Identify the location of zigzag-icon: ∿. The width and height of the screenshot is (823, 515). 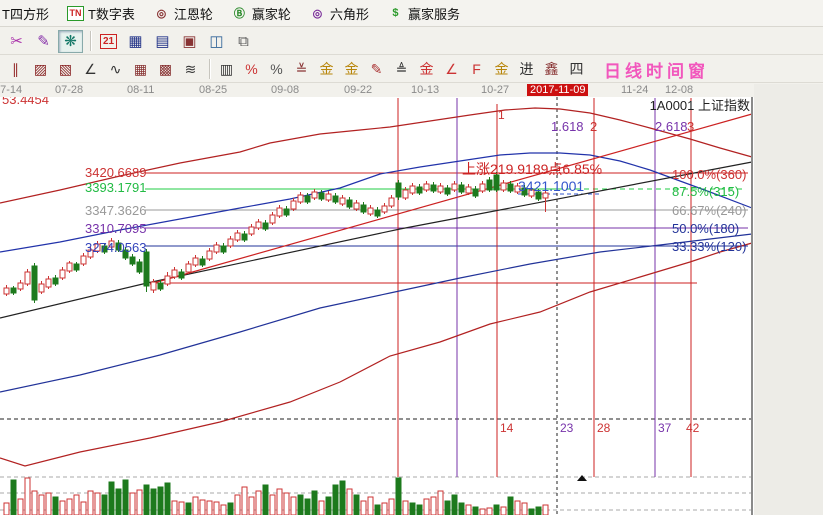
(115, 68).